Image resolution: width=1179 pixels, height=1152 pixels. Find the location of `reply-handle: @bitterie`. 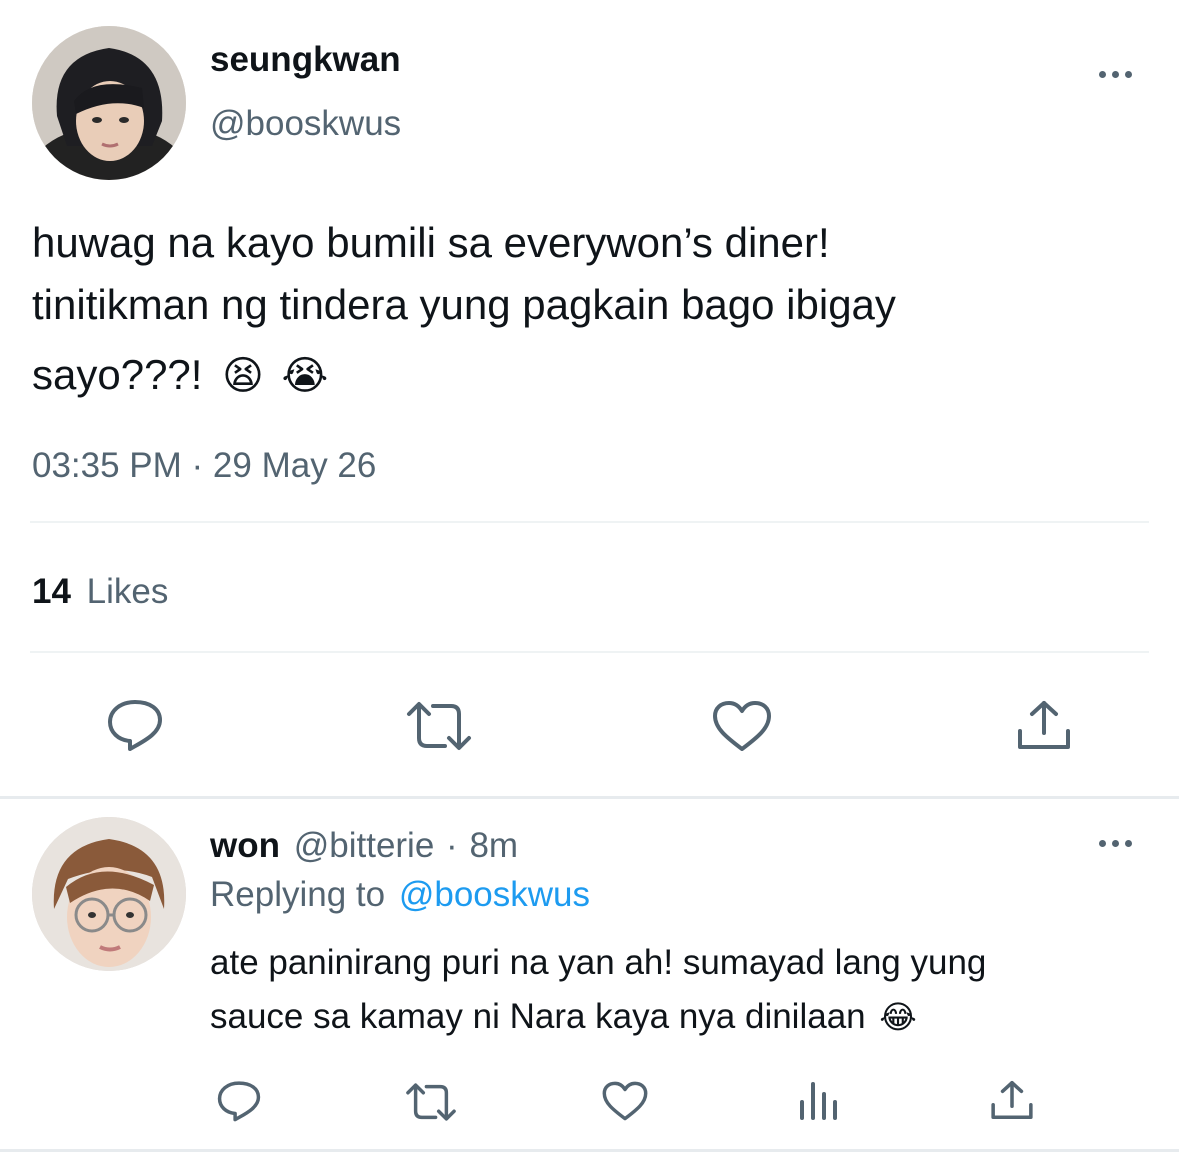

reply-handle: @bitterie is located at coordinates (364, 845).